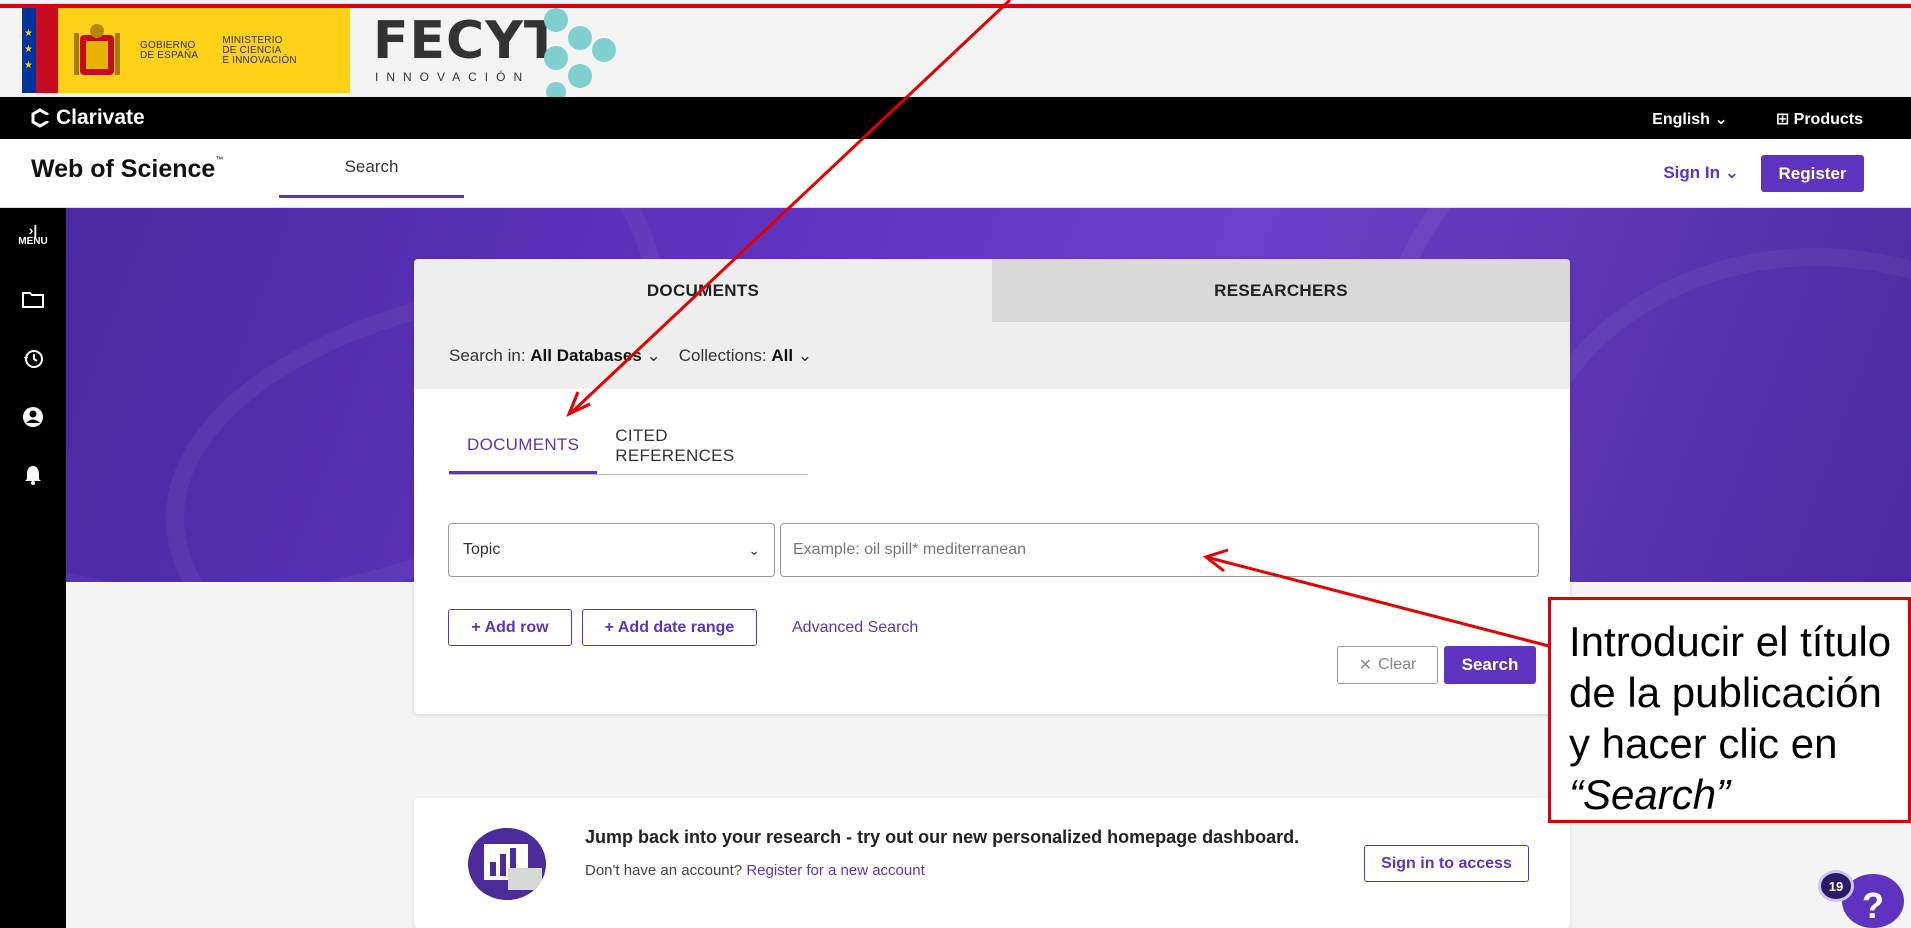 This screenshot has height=928, width=1911. I want to click on clarivate-mark-icon, so click(40, 118).